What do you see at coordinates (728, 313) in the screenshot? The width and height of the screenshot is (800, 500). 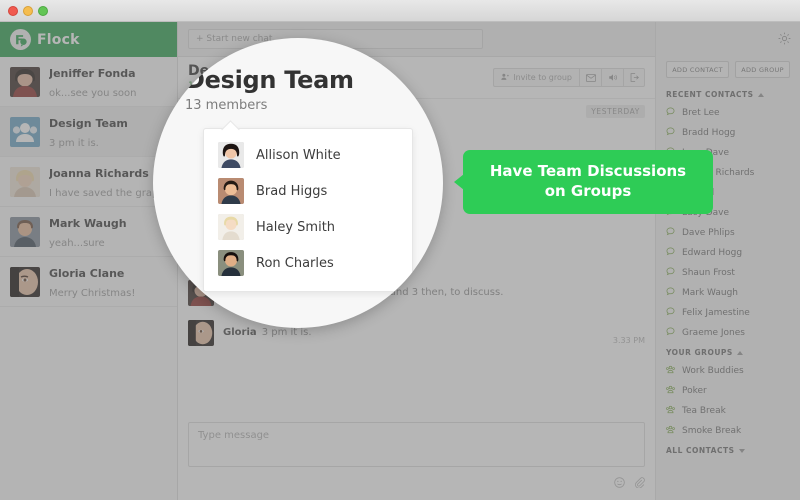 I see `contact-row-felix-jamestine: Felix Jamestine` at bounding box center [728, 313].